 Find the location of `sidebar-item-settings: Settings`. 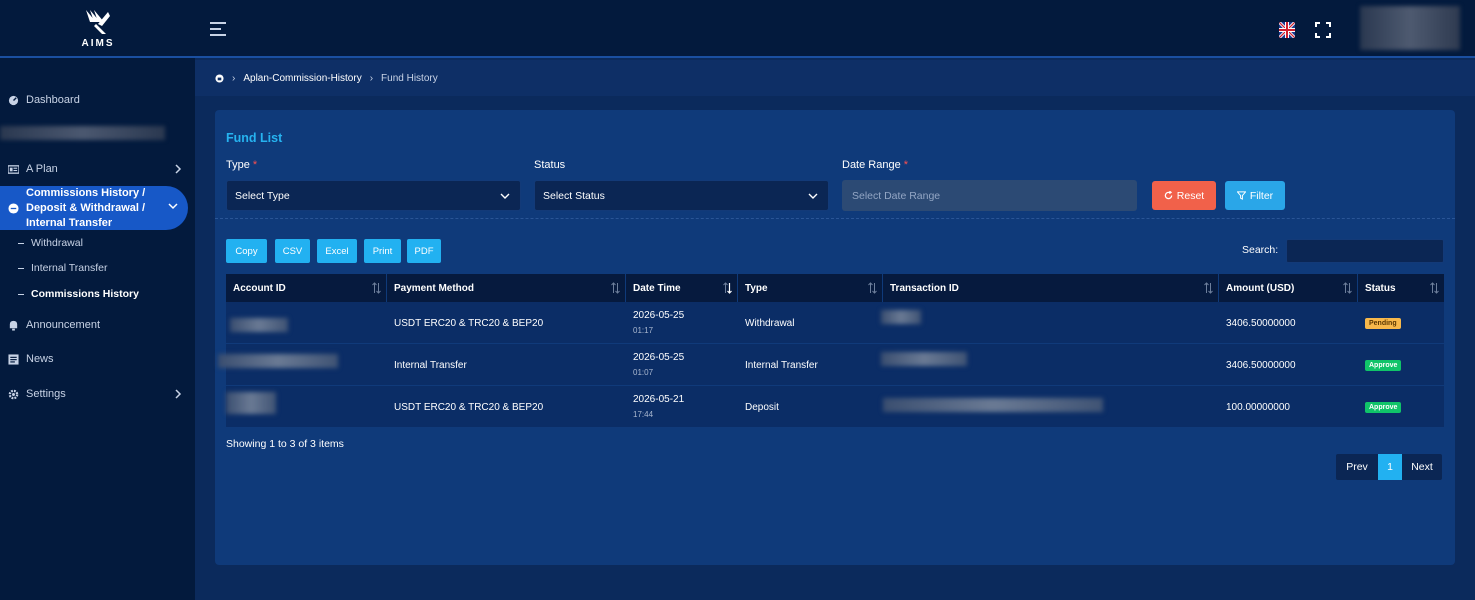

sidebar-item-settings: Settings is located at coordinates (97, 394).